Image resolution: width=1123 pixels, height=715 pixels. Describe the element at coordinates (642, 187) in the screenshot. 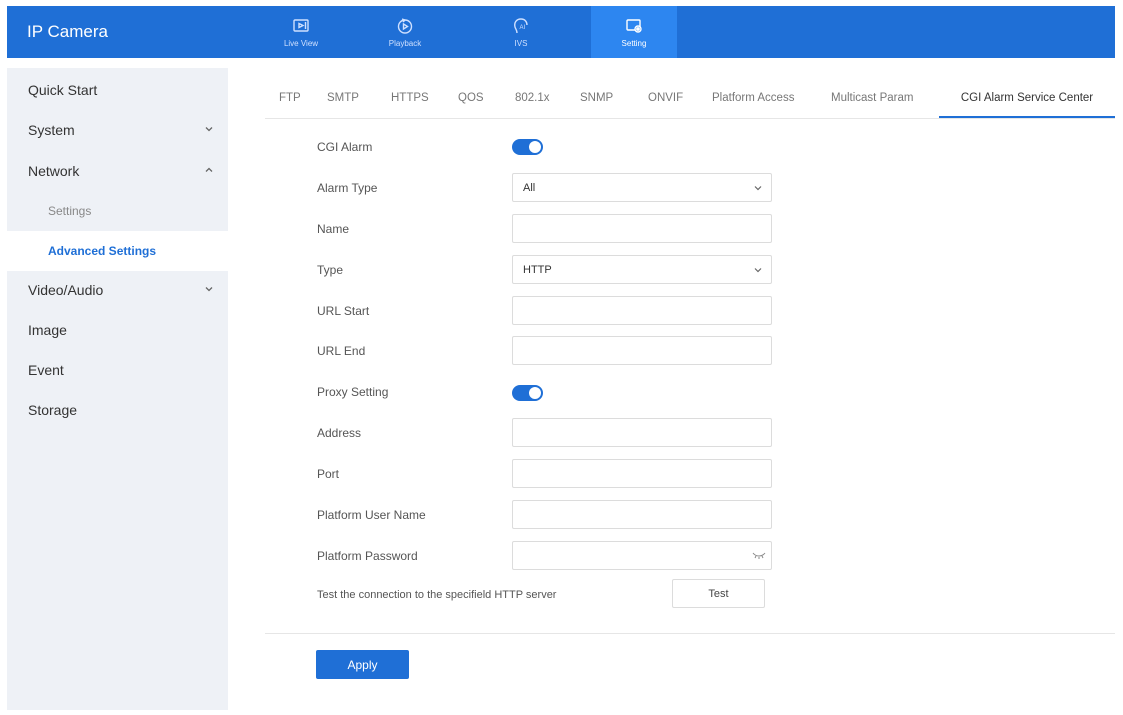

I see `alarm-type-select: All` at that location.